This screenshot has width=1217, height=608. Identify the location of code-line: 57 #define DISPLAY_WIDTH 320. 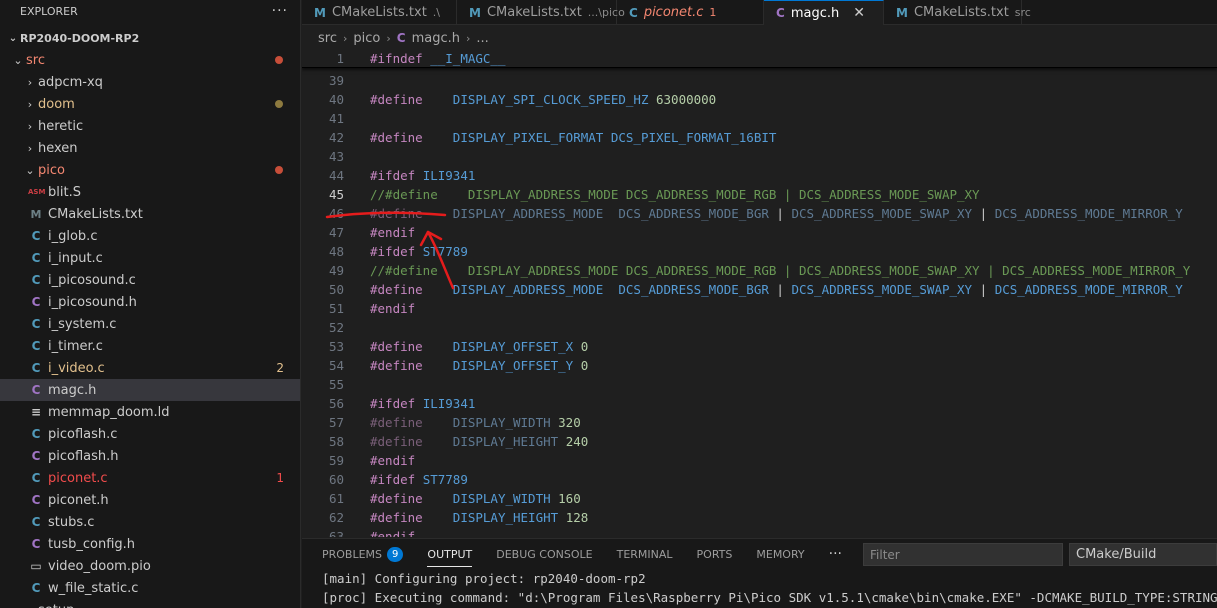
(441, 422).